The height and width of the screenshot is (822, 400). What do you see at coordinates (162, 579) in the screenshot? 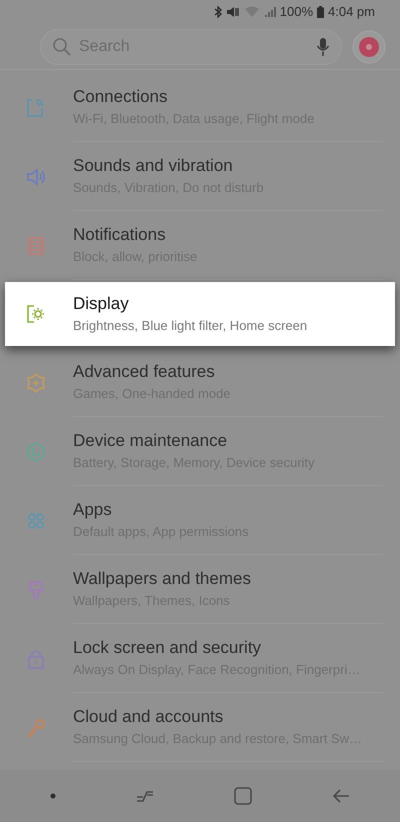
I see `item-title: Wallpapers and themes` at bounding box center [162, 579].